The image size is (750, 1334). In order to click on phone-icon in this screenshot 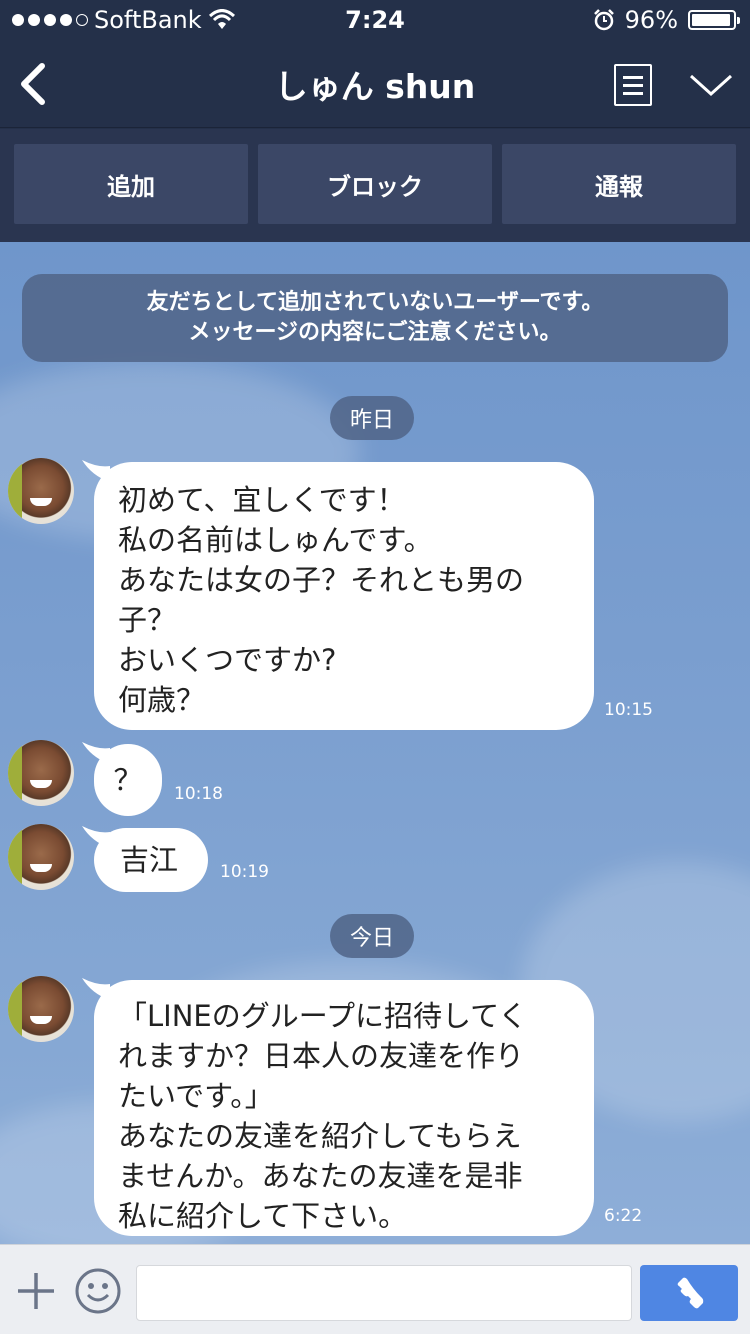, I will do `click(690, 1293)`.